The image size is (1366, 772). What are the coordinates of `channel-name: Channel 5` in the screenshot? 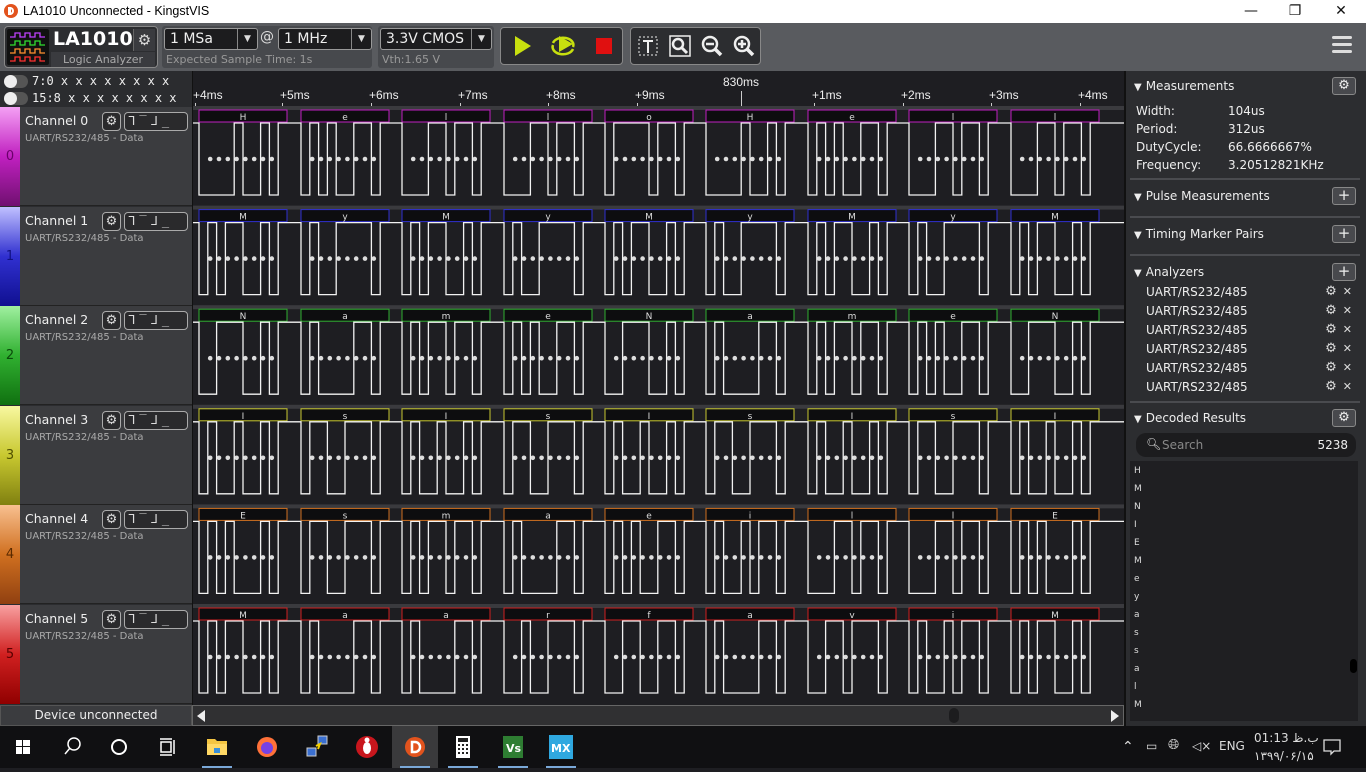 It's located at (56, 618).